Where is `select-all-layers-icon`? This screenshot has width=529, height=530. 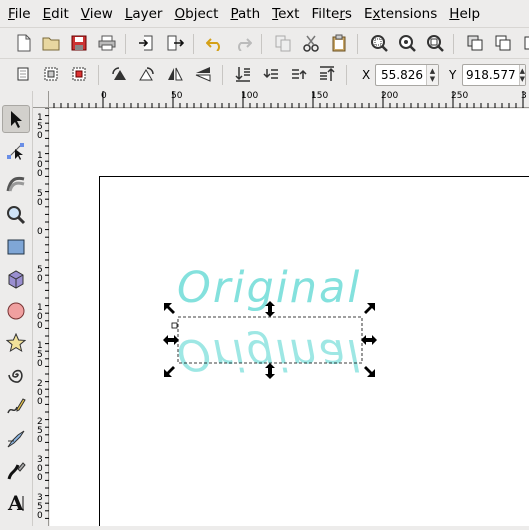
select-all-layers-icon is located at coordinates (51, 74).